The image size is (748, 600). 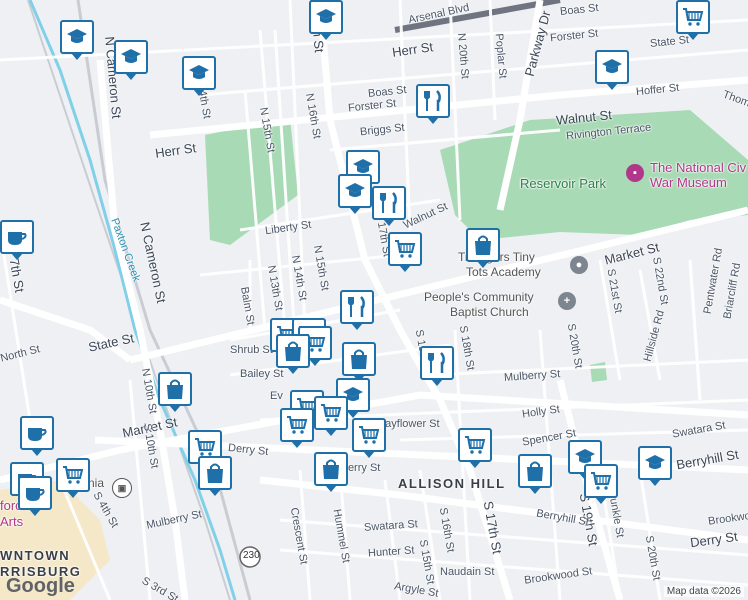 What do you see at coordinates (467, 572) in the screenshot?
I see `street-label: Naudain St` at bounding box center [467, 572].